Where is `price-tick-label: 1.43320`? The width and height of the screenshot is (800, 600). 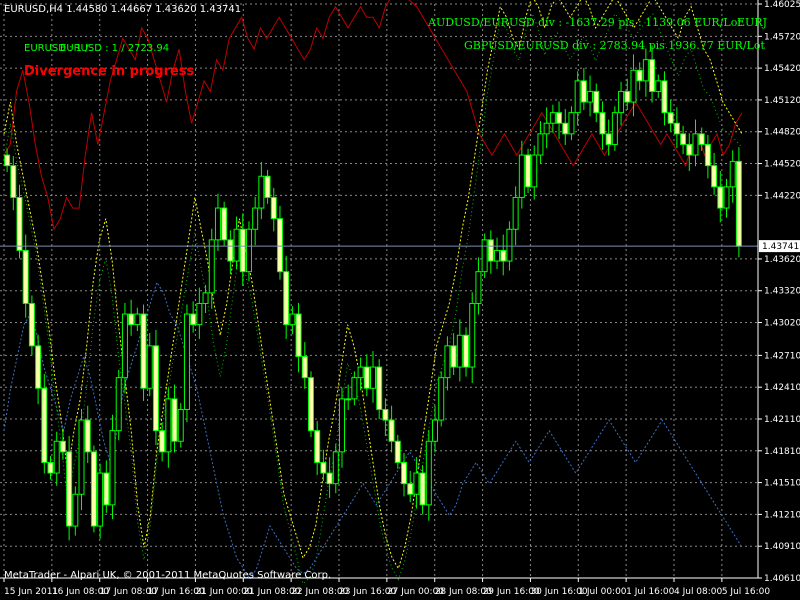
price-tick-label: 1.43320 is located at coordinates (782, 292).